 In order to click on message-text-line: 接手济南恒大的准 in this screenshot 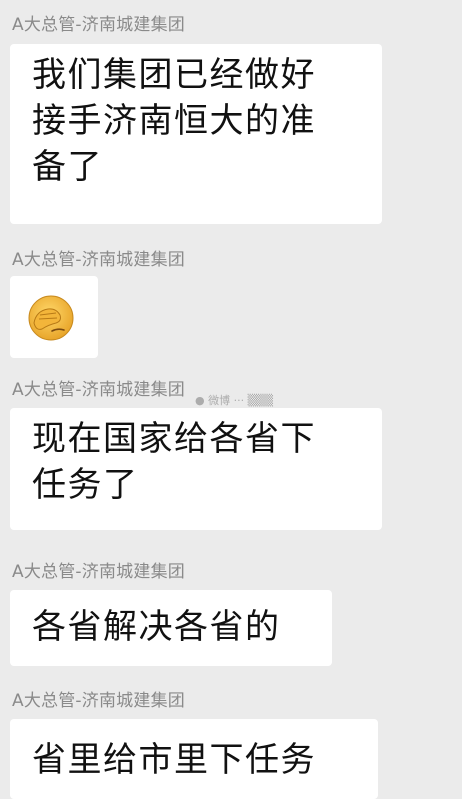, I will do `click(174, 121)`.